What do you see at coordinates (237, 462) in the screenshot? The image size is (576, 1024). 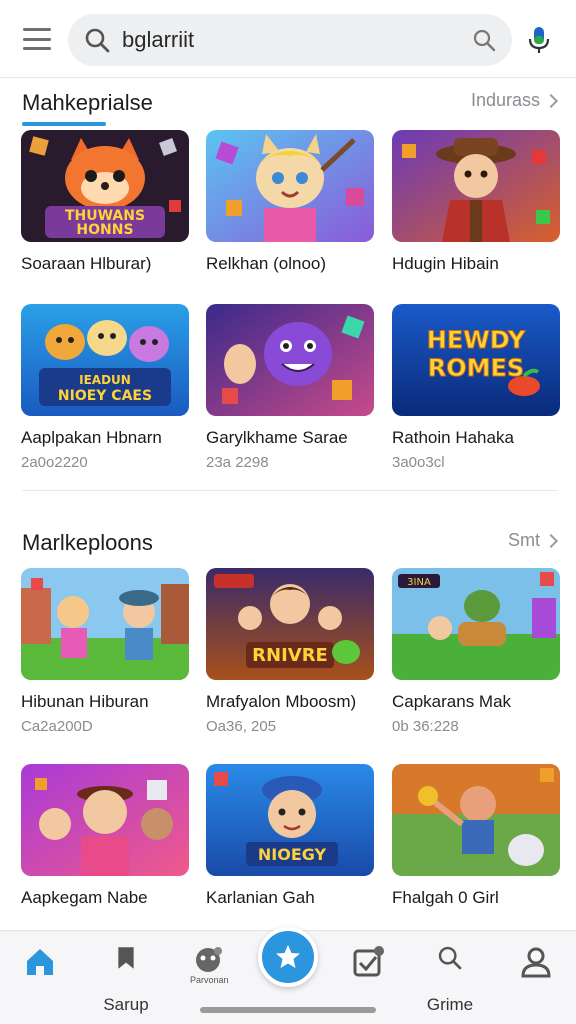 I see `game-meta: 23a 2298` at bounding box center [237, 462].